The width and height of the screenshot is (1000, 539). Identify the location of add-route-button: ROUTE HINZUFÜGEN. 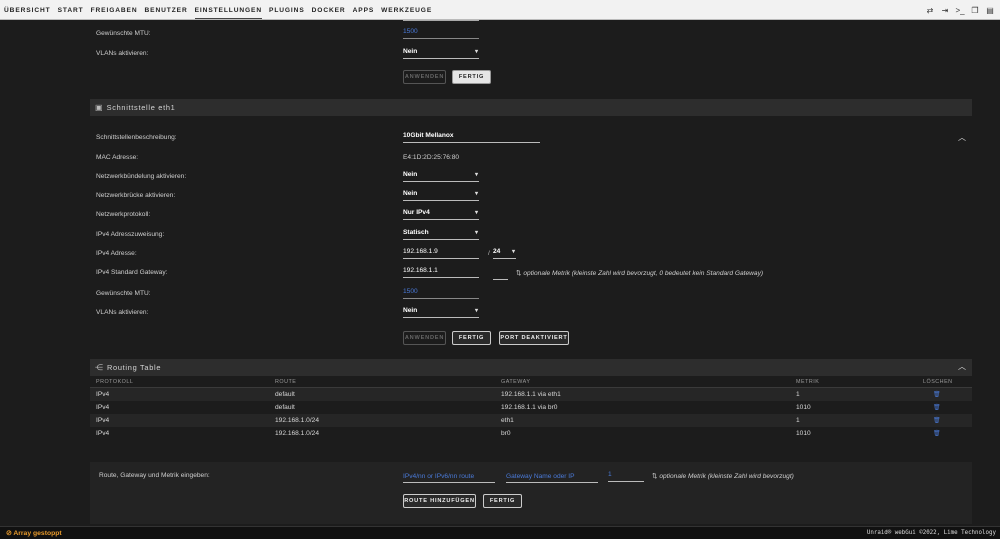
(439, 501).